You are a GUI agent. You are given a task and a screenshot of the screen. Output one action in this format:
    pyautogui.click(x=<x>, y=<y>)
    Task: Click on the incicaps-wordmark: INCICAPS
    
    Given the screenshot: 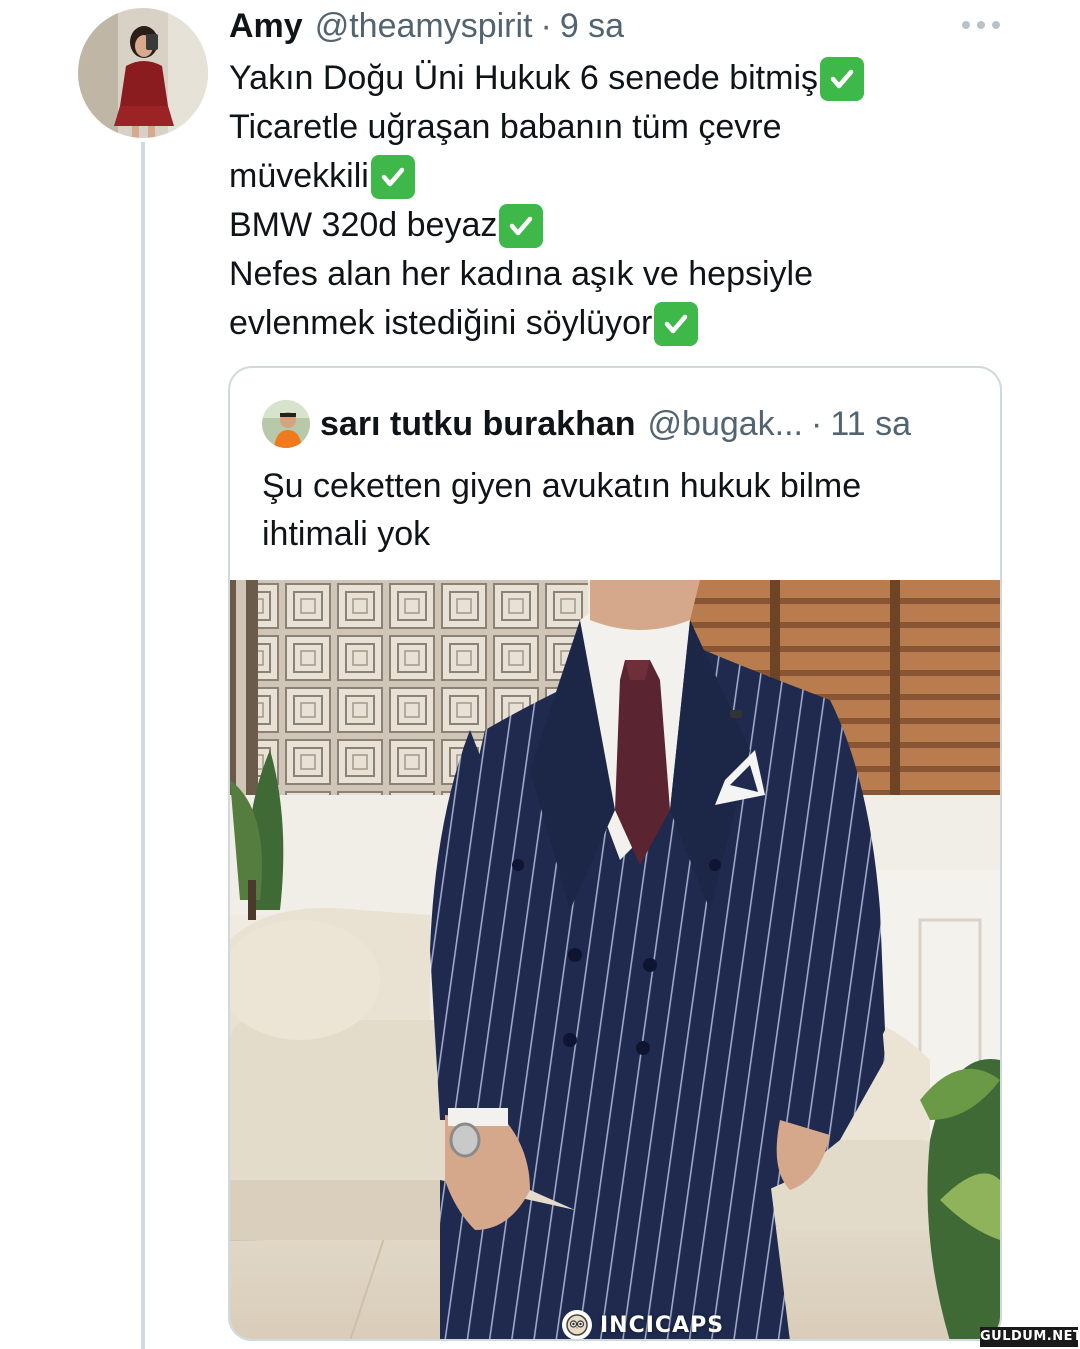 What is the action you would take?
    pyautogui.click(x=662, y=1325)
    